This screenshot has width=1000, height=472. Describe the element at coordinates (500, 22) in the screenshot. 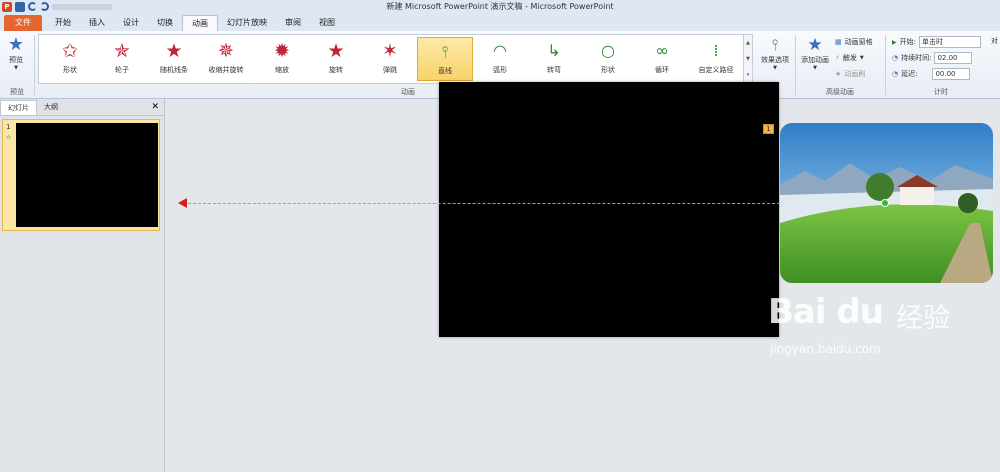

I see `ribbon-tabs: 文件 开始 插入 设计 切换 动画 幻灯片放映 审阅 视图` at that location.